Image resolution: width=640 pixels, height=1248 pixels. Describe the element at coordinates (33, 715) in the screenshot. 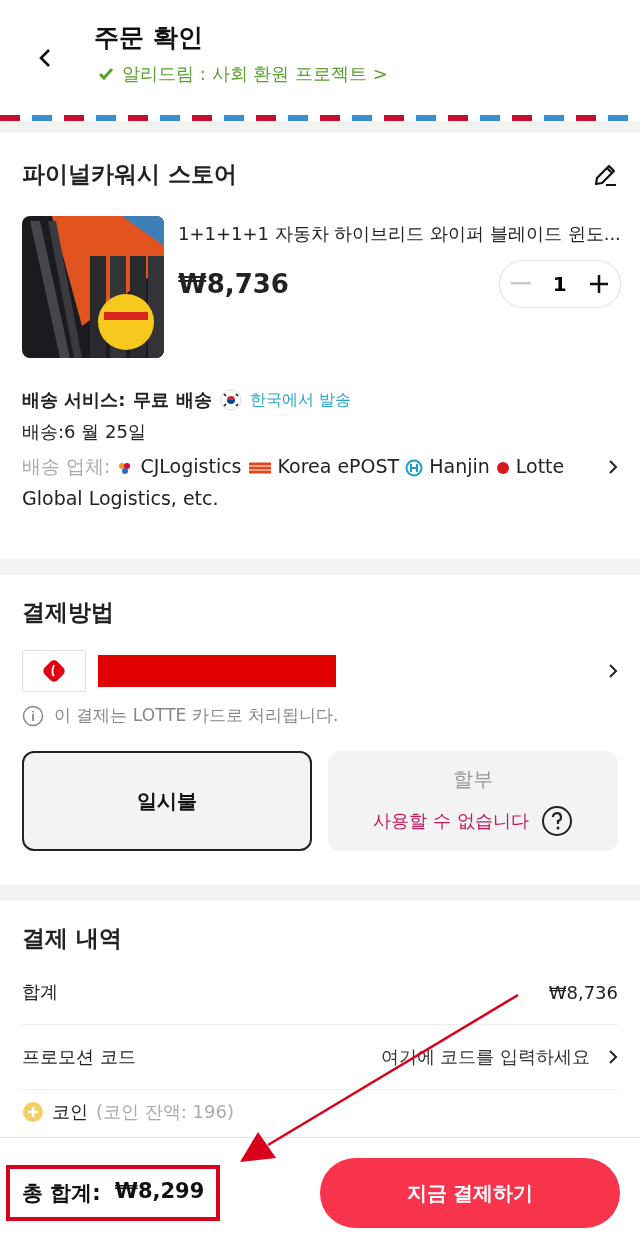

I see `info-icon` at that location.